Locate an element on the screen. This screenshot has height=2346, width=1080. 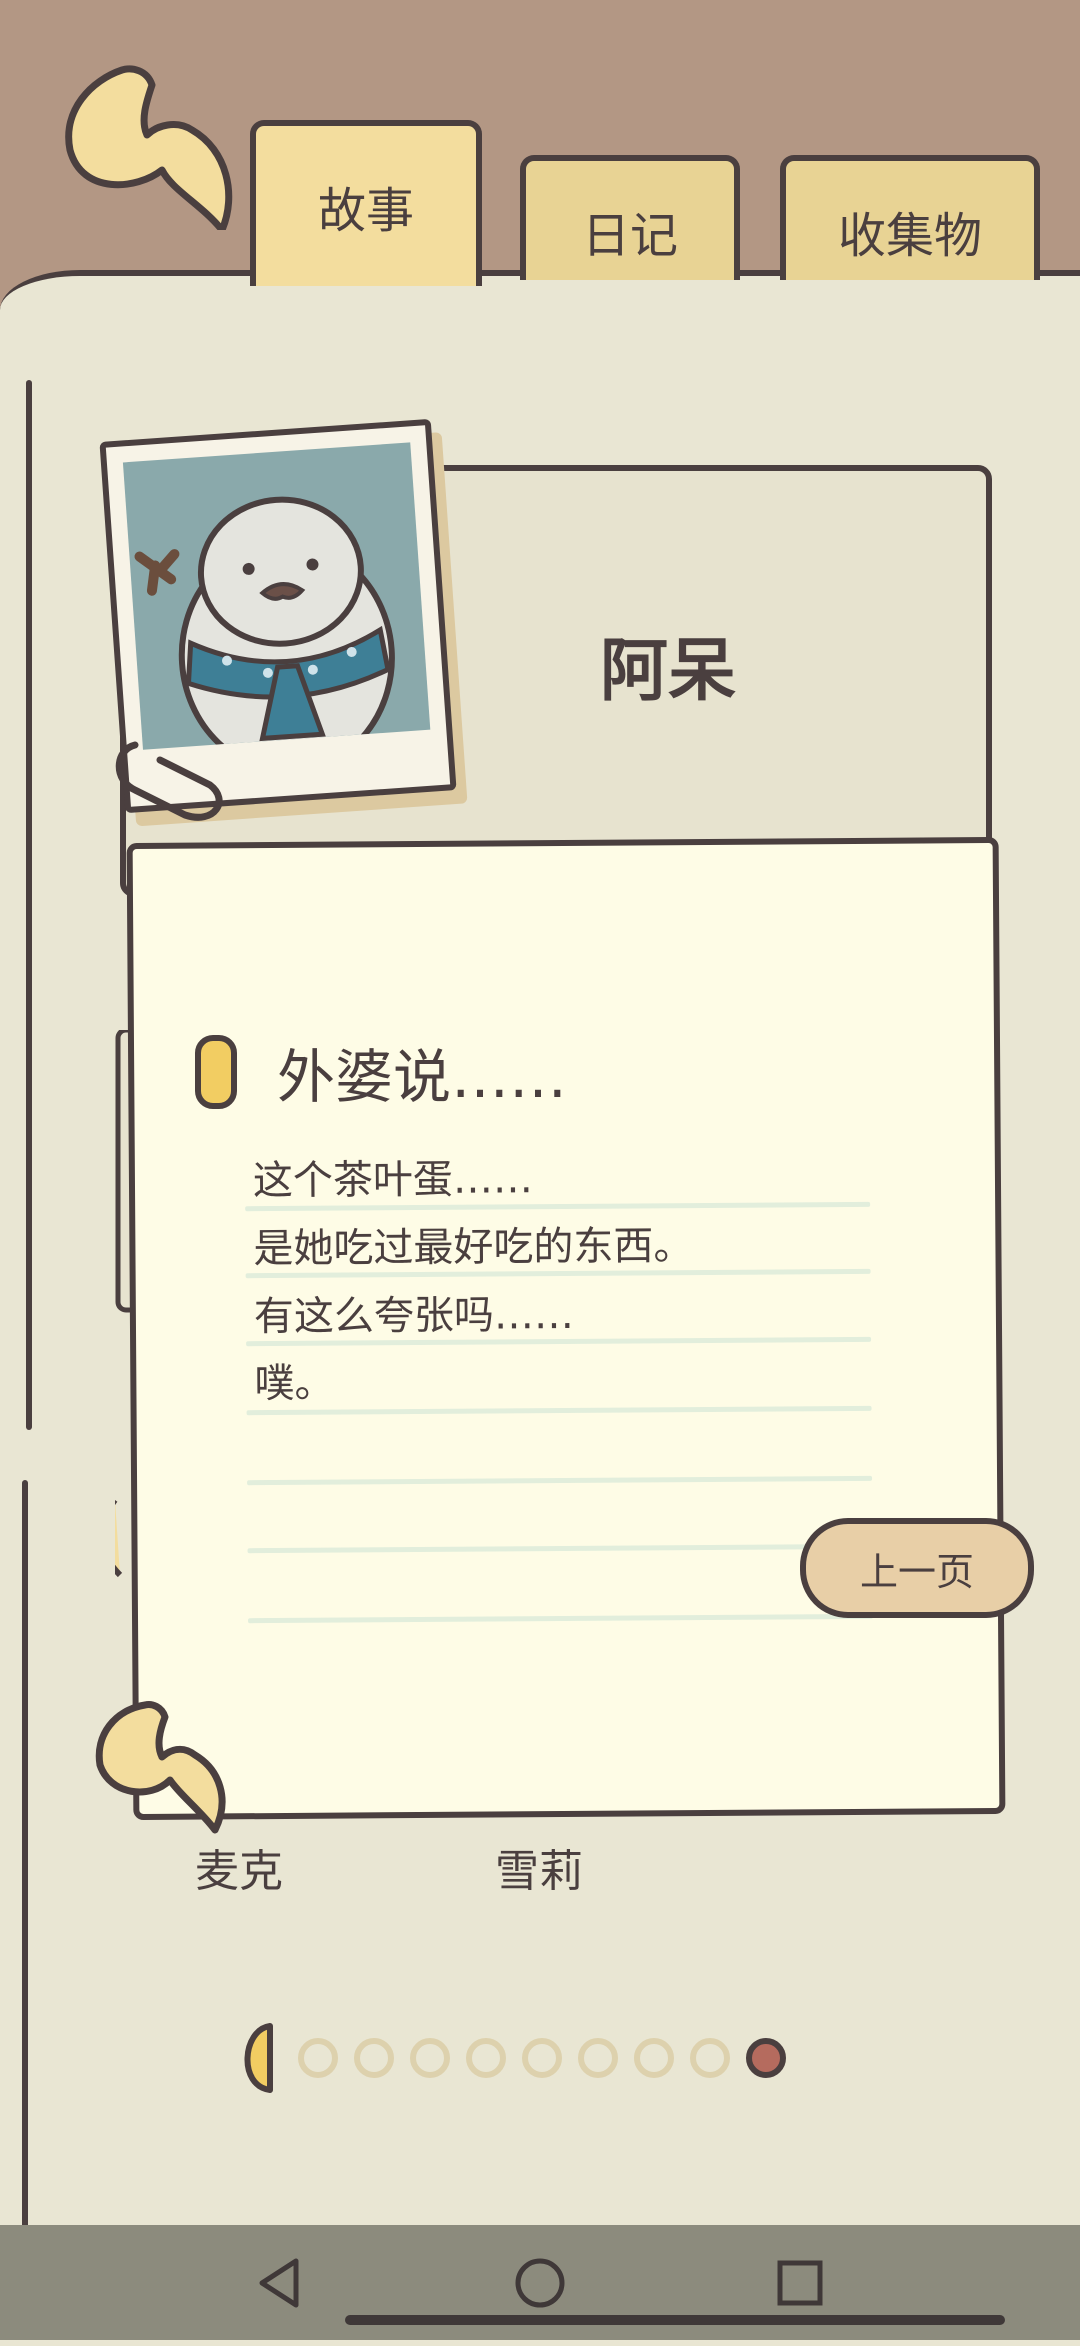
note-text-line: 噗。 is located at coordinates (294, 1384).